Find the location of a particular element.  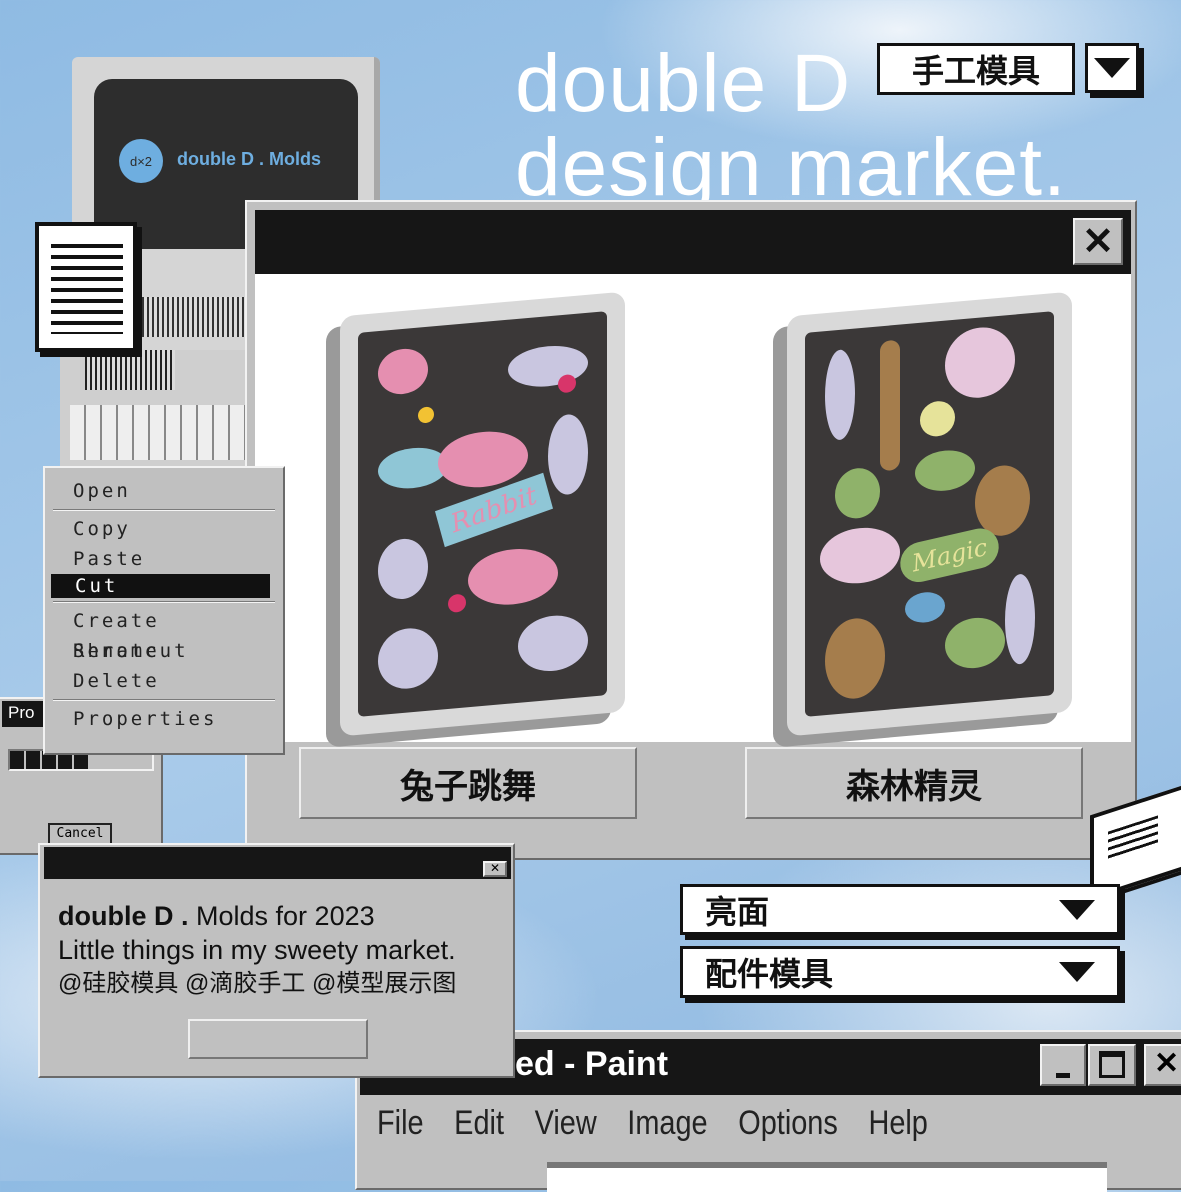

product-name: 森林精灵 is located at coordinates (914, 786).